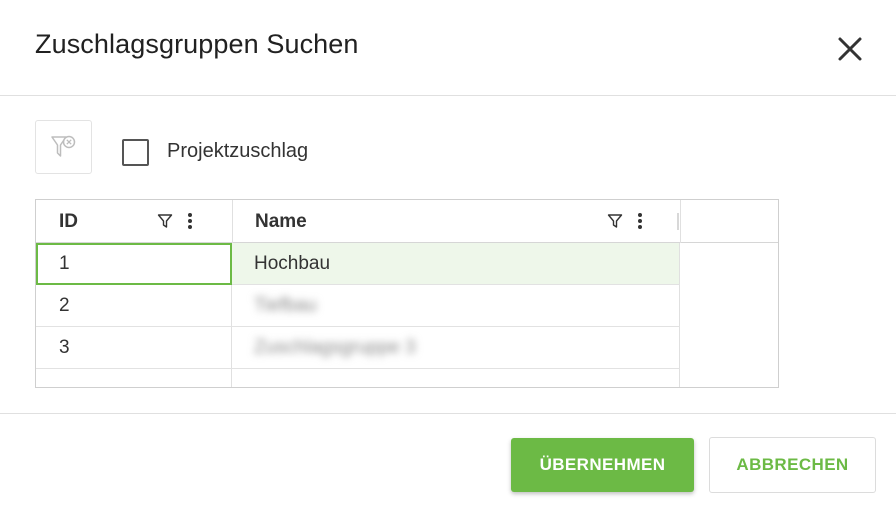 Image resolution: width=896 pixels, height=514 pixels. I want to click on projektzuschlag-checkbox, so click(135, 152).